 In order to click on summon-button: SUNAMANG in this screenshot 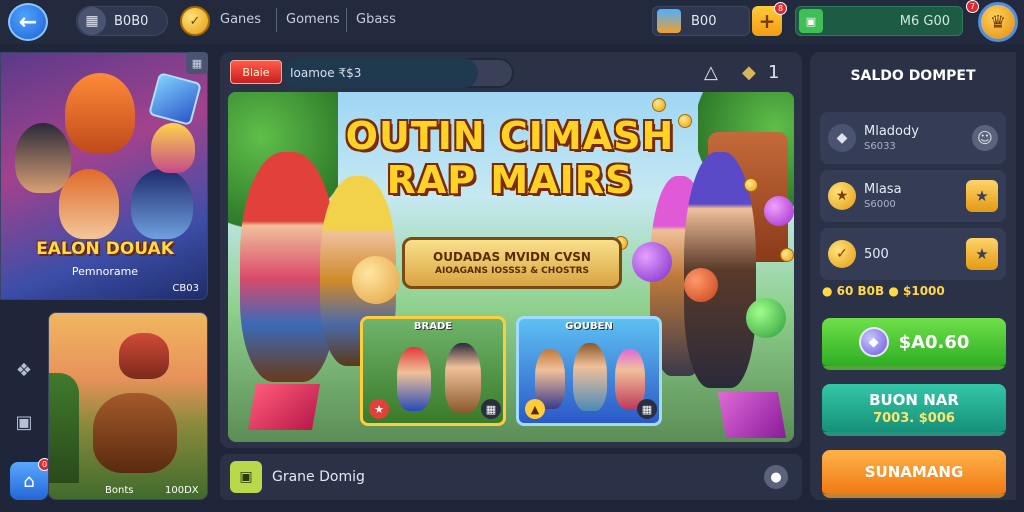, I will do `click(914, 474)`.